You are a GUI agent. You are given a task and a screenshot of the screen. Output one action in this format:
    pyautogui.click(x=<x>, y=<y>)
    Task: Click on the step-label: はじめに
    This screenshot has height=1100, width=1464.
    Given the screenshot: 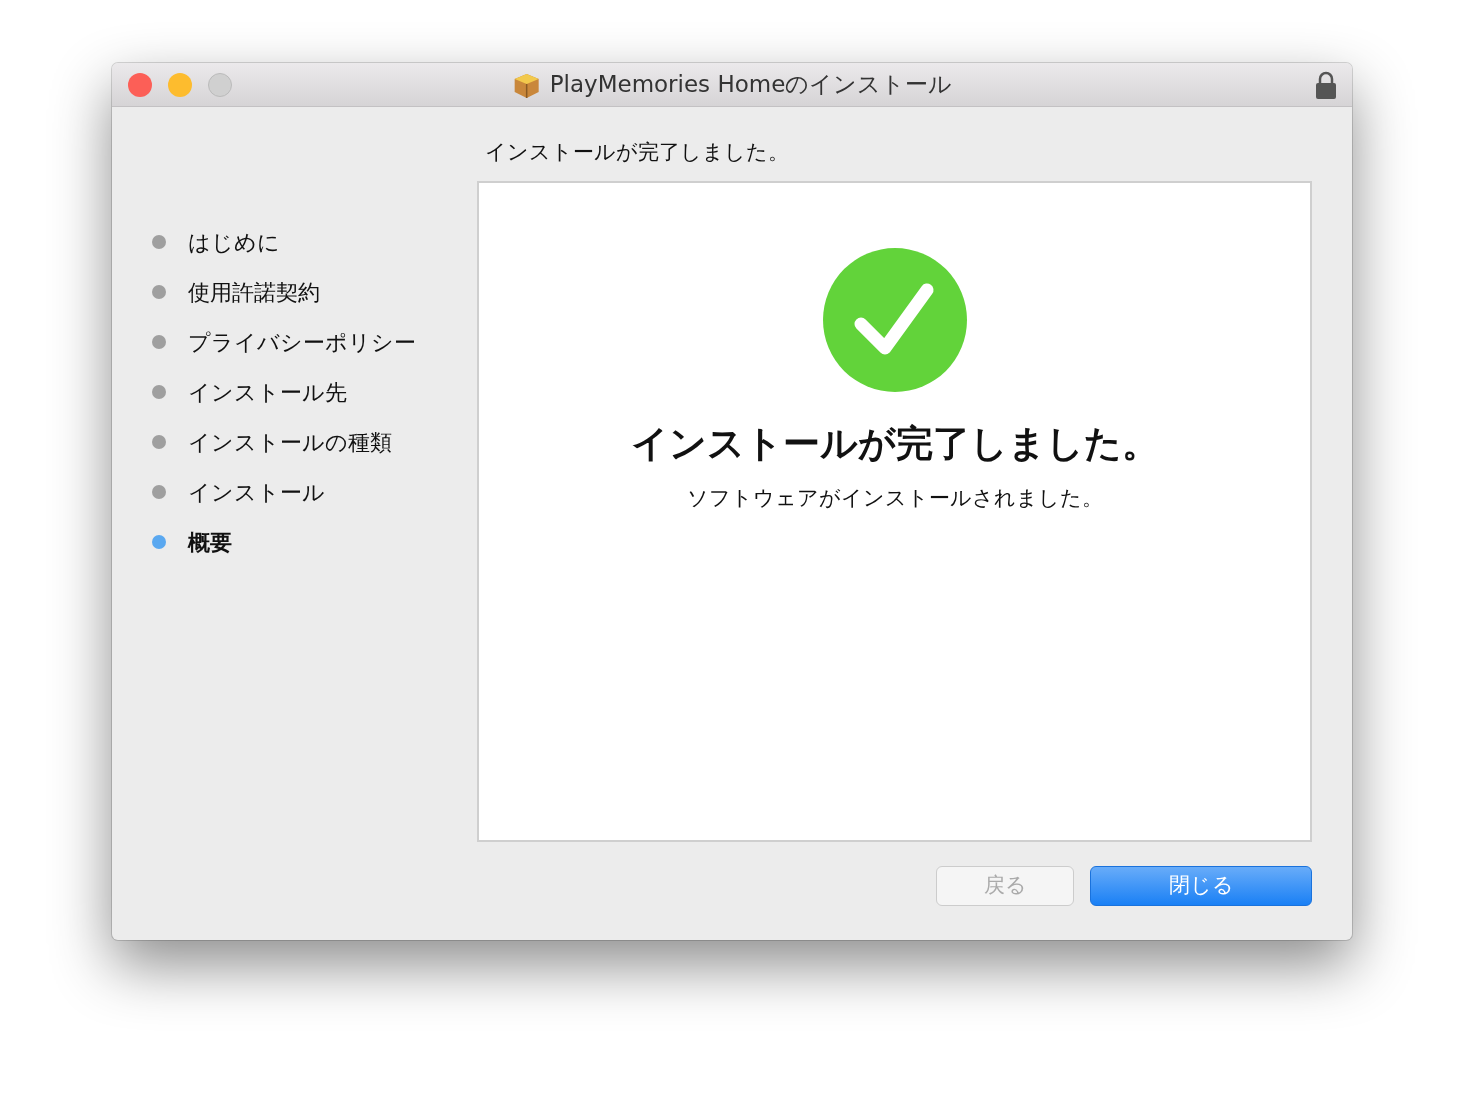 What is the action you would take?
    pyautogui.click(x=234, y=242)
    